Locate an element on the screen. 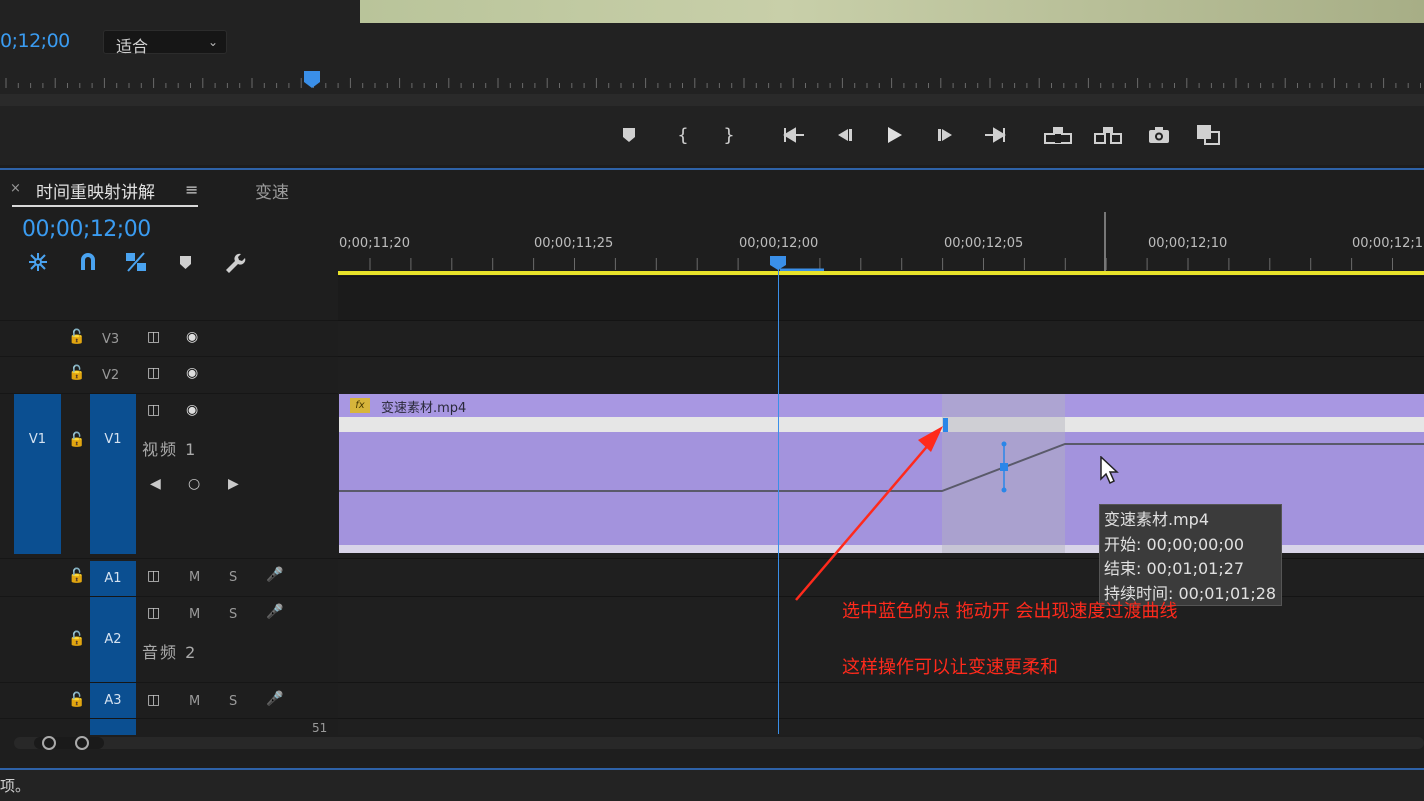  monitor-playhead is located at coordinates (312, 79).